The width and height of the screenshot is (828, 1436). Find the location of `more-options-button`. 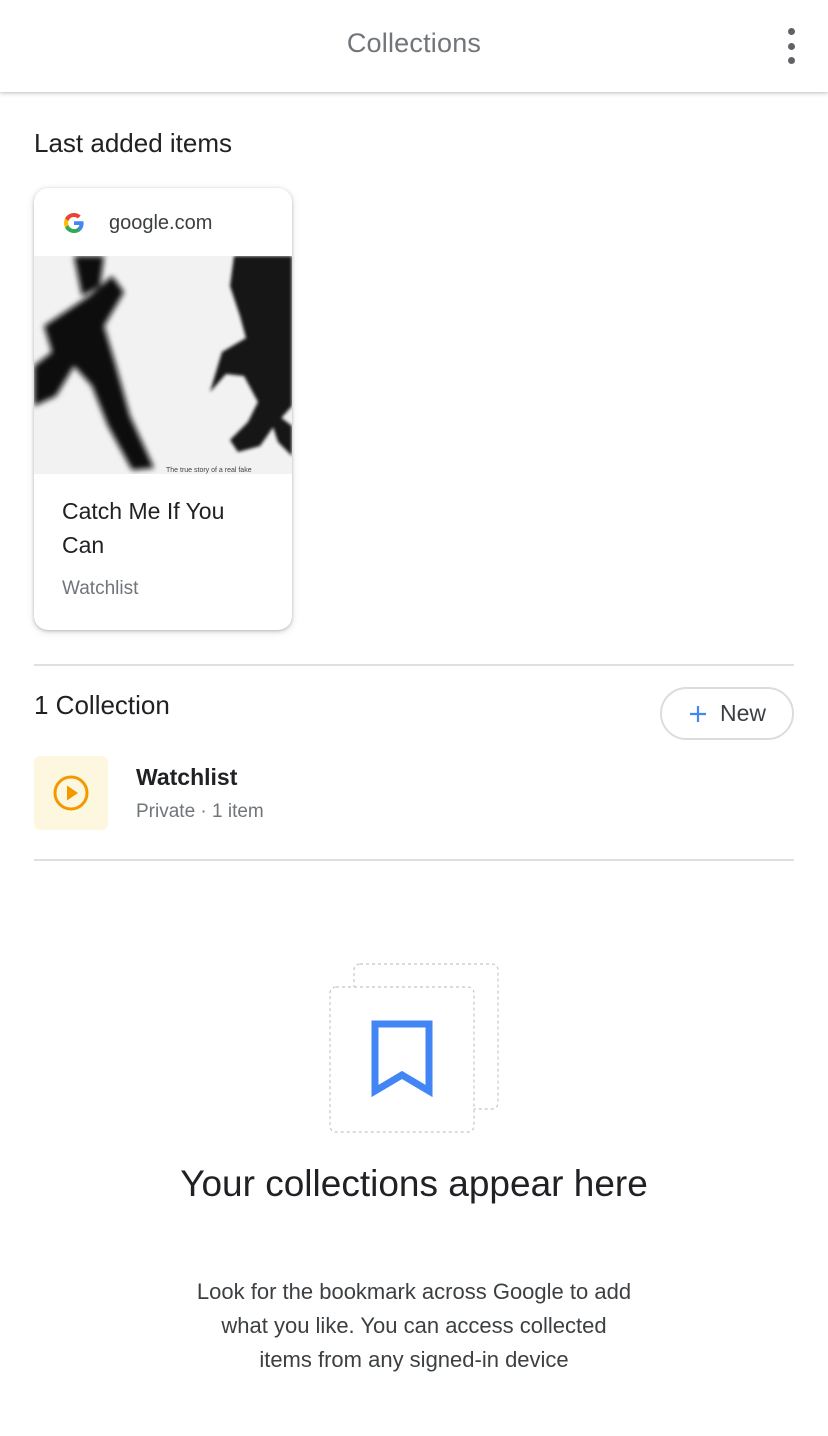

more-options-button is located at coordinates (791, 46).